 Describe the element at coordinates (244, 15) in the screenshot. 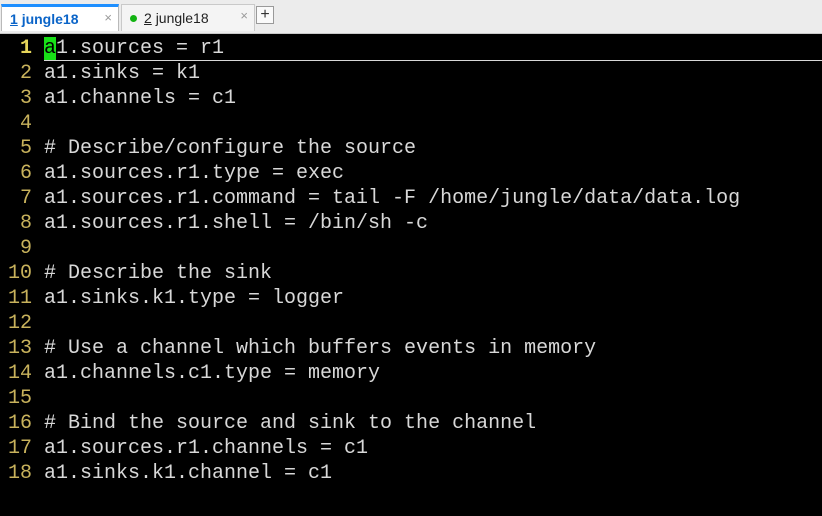

I see `tab-session-2-close-icon: ×` at that location.